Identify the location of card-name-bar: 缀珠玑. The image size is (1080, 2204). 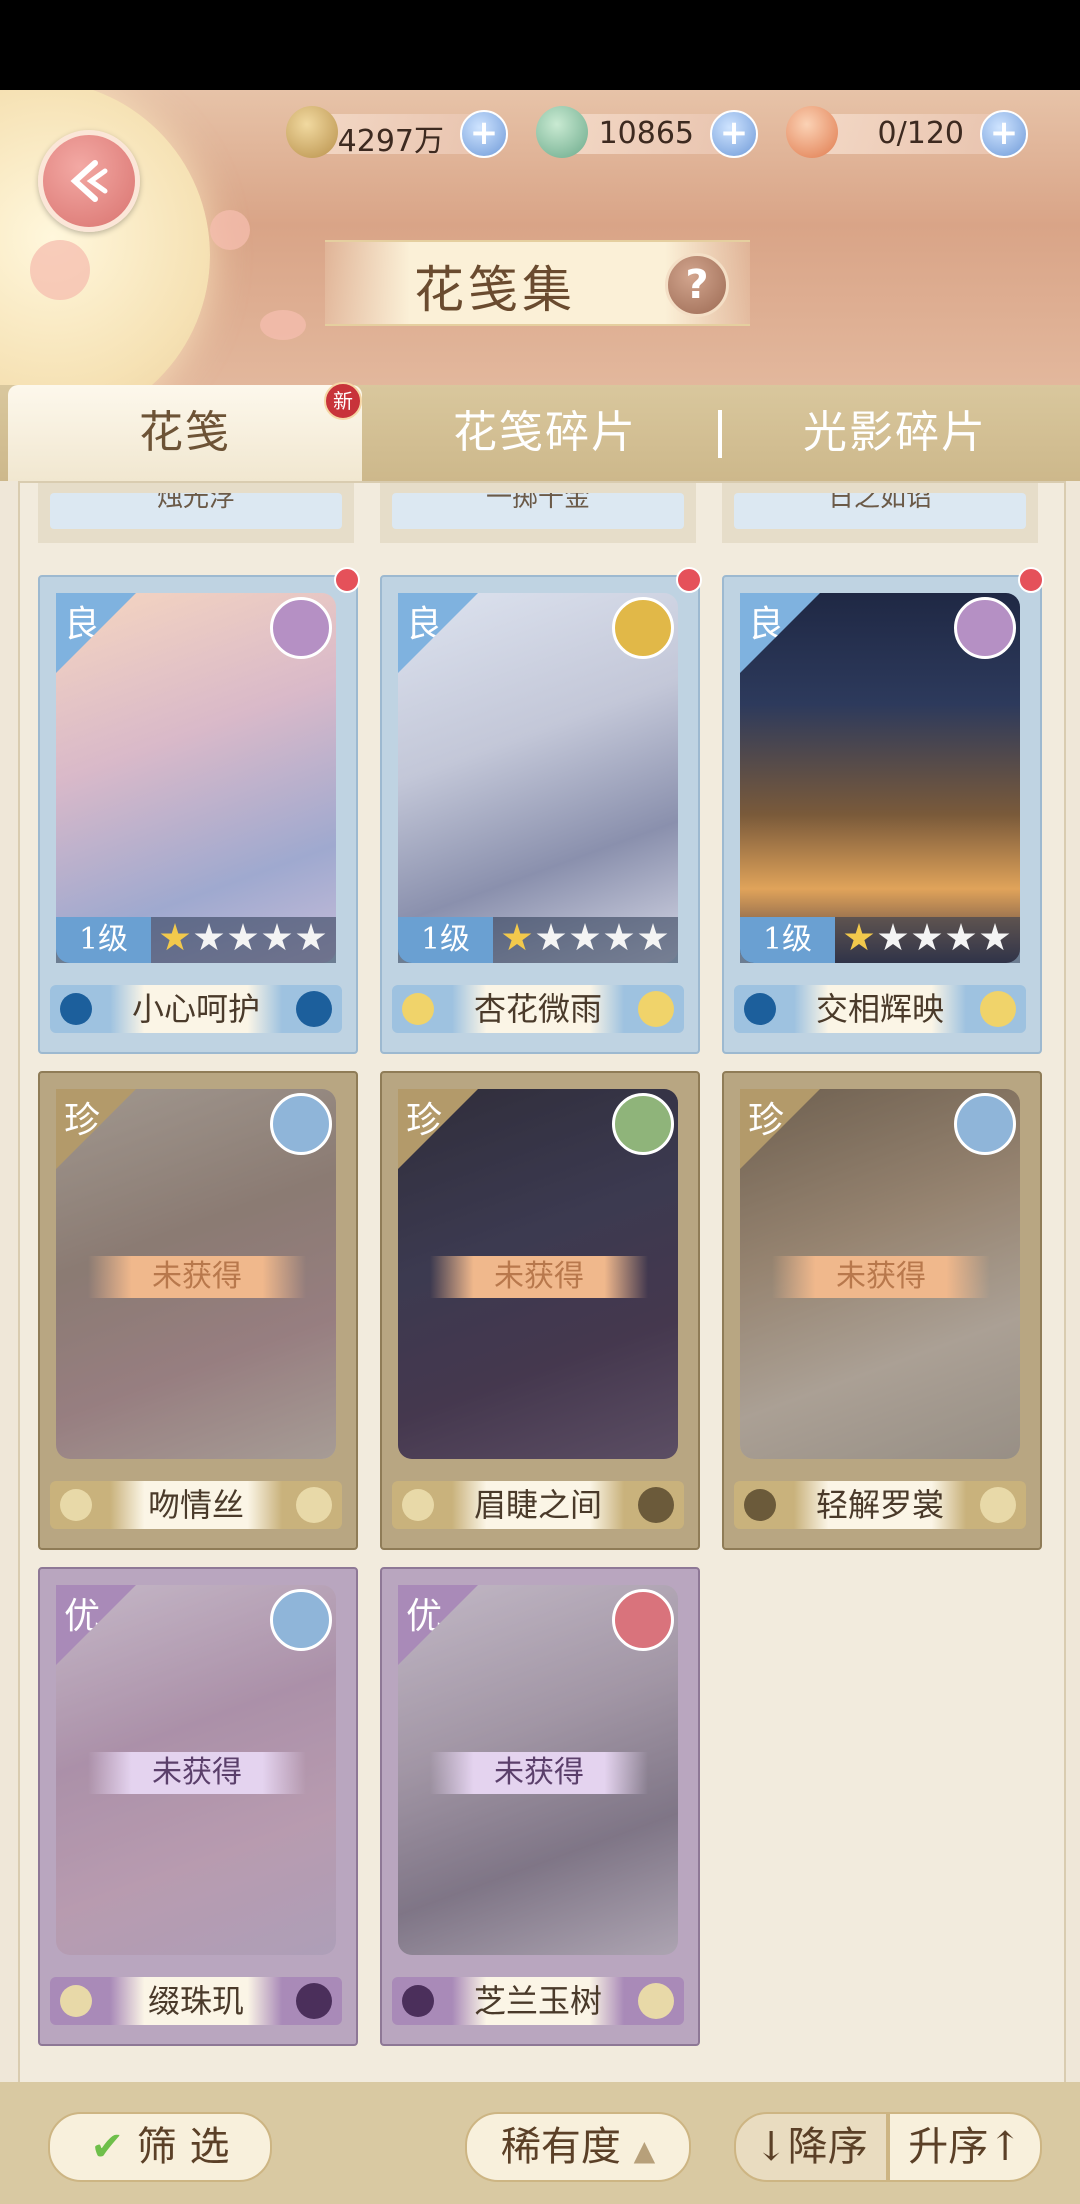
(196, 2001).